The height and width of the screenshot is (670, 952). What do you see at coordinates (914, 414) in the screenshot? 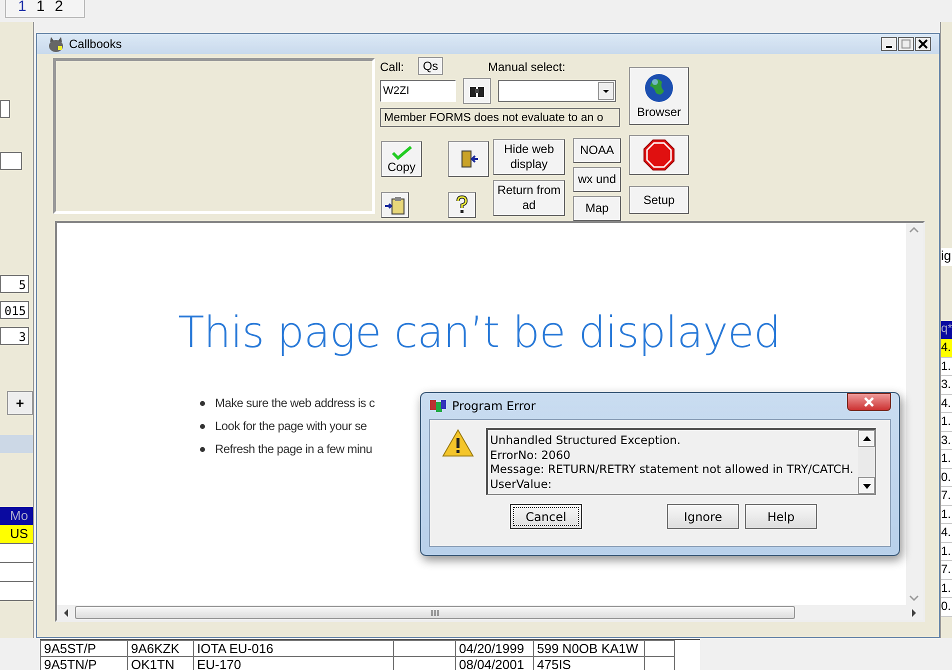
I see `vertical-scrollbar` at bounding box center [914, 414].